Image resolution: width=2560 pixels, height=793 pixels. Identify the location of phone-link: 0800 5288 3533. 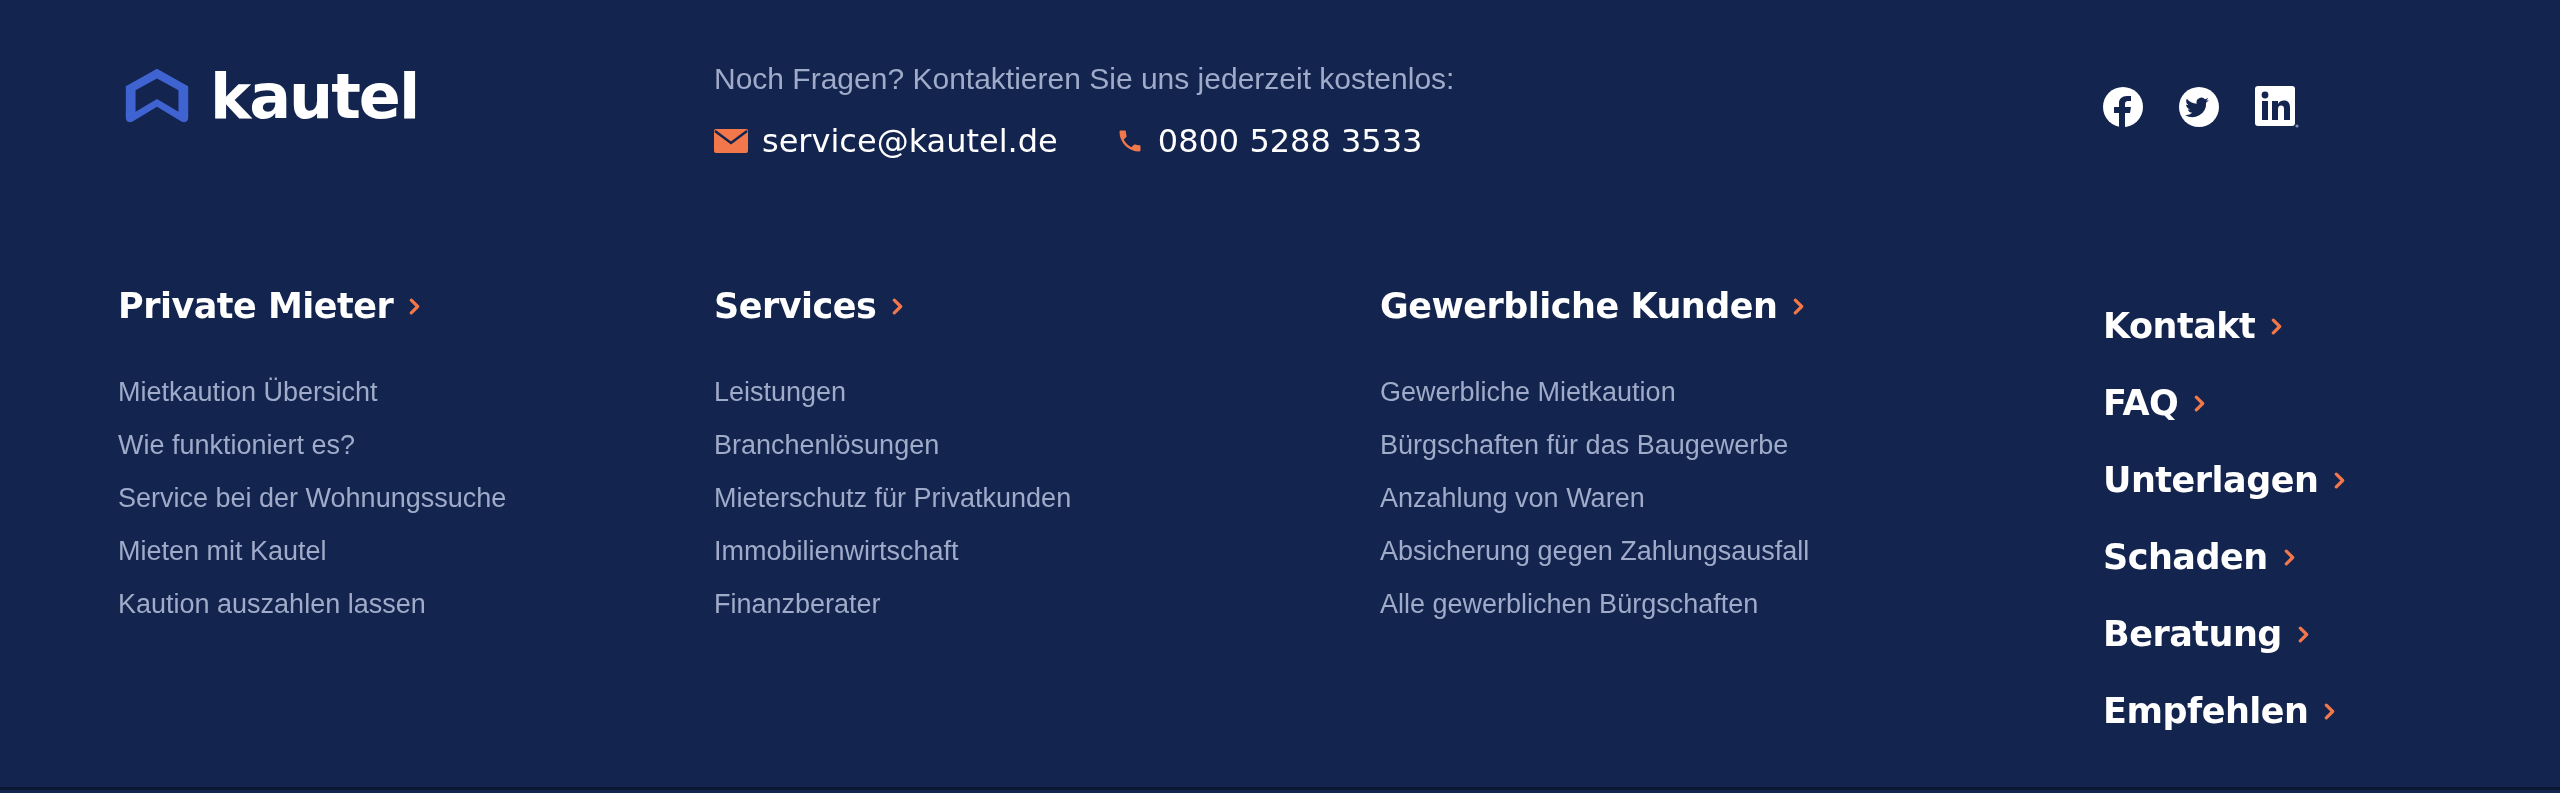
(1290, 141).